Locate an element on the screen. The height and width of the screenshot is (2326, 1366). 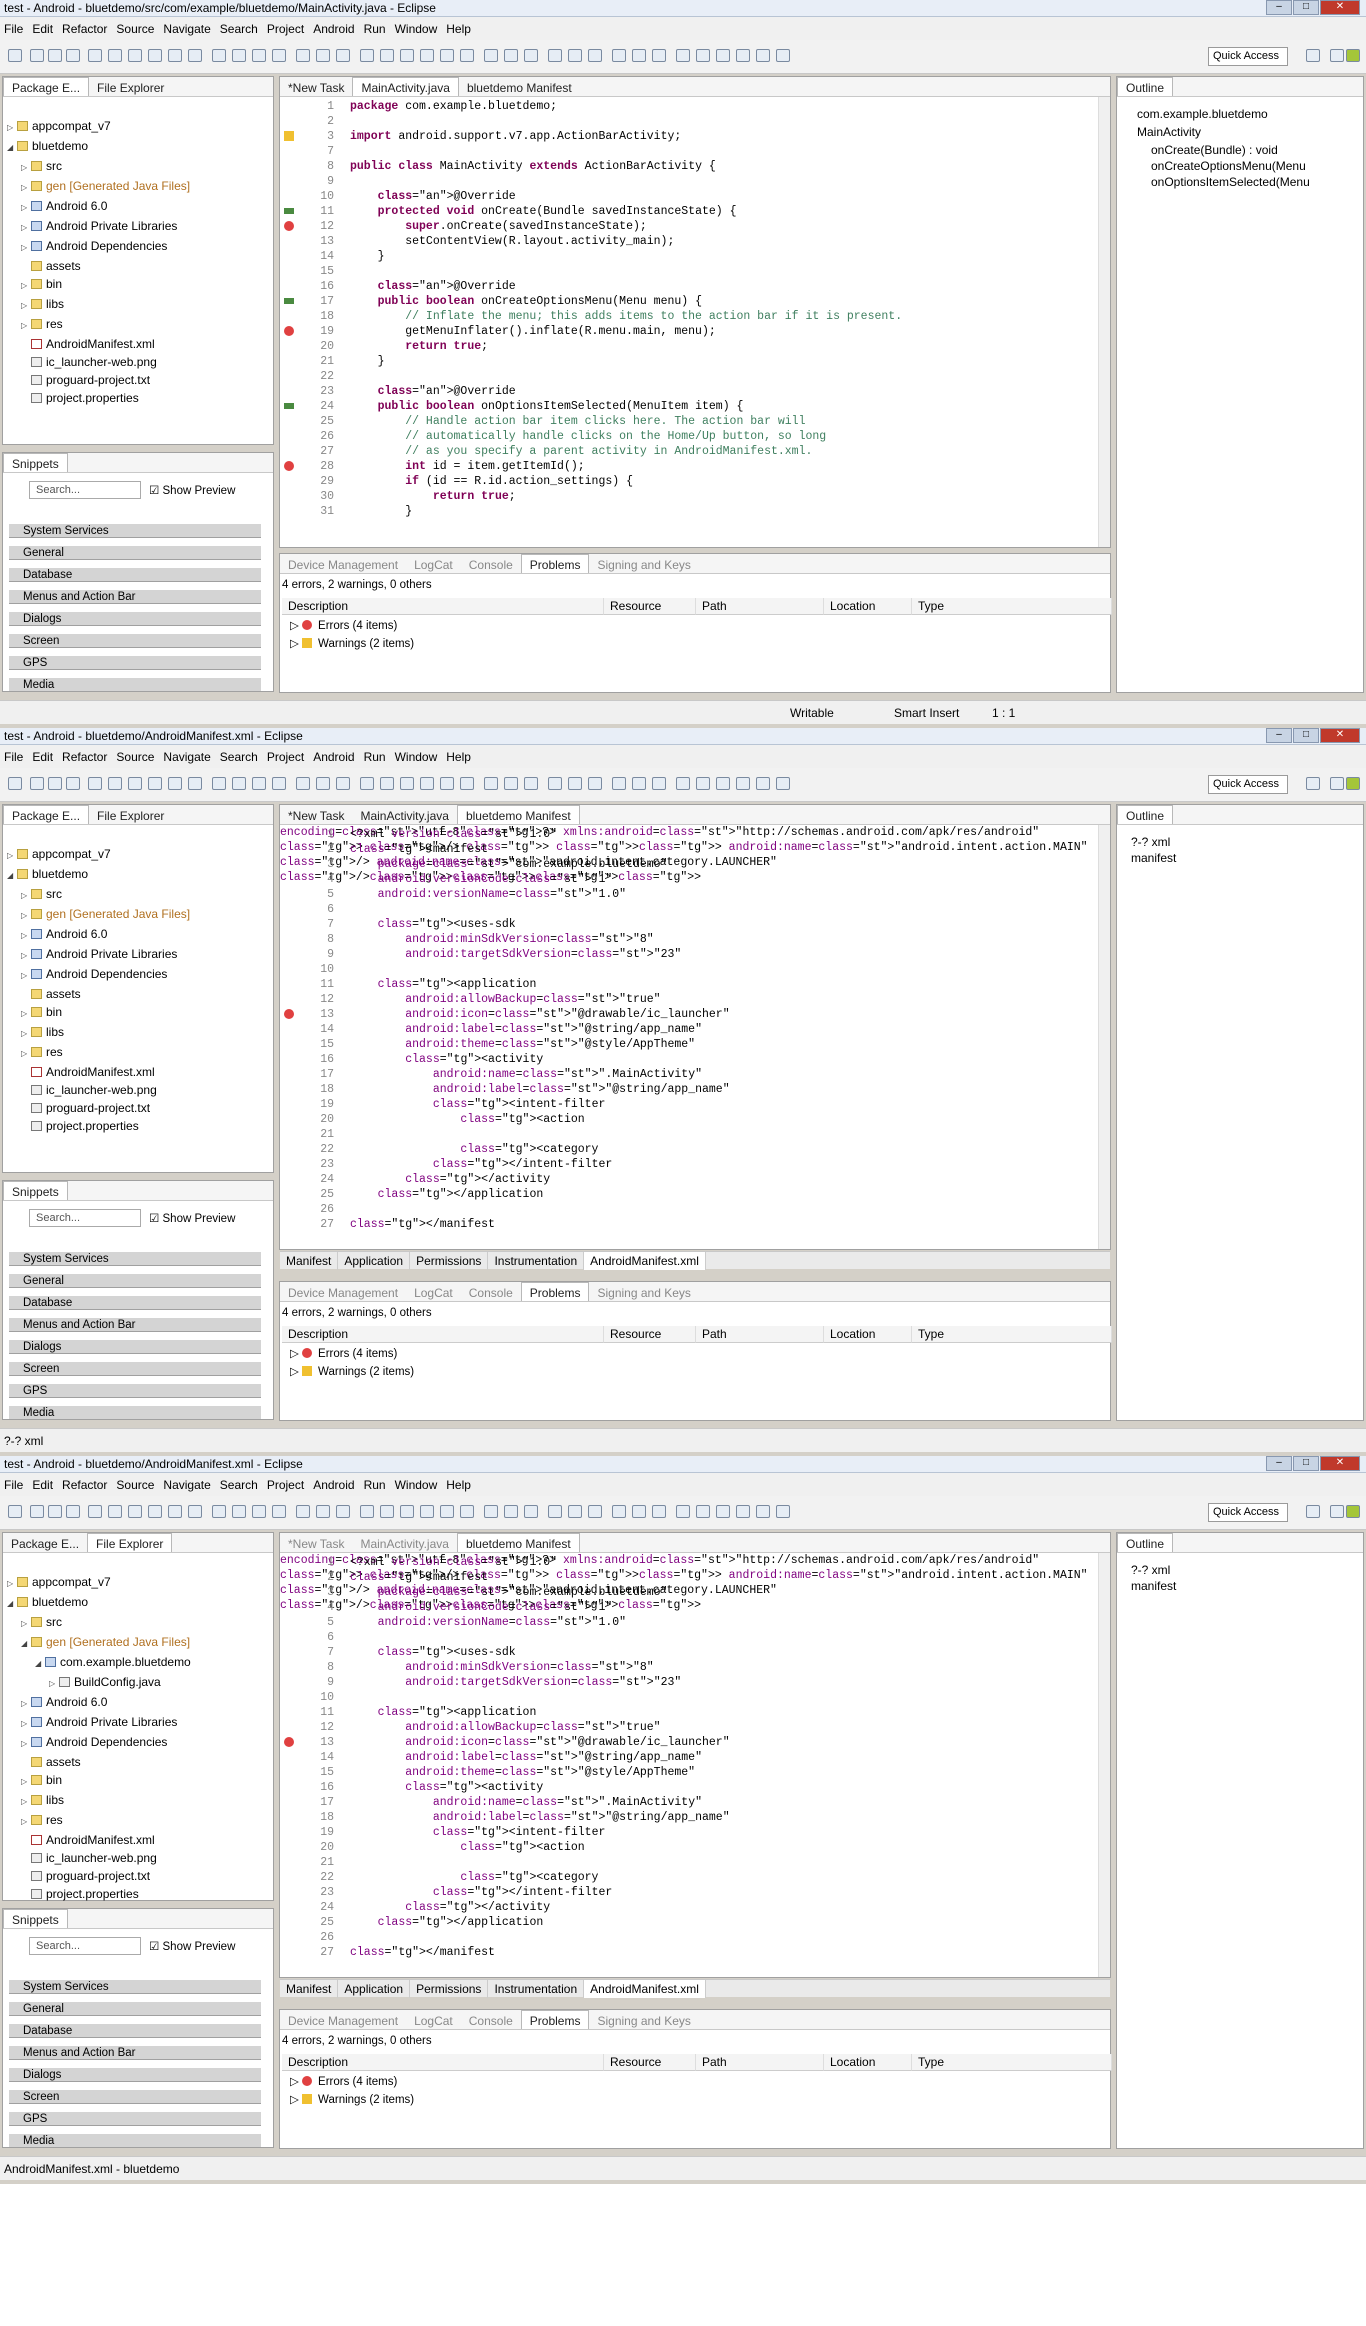
snippet-category: General is located at coordinates (135, 2008).